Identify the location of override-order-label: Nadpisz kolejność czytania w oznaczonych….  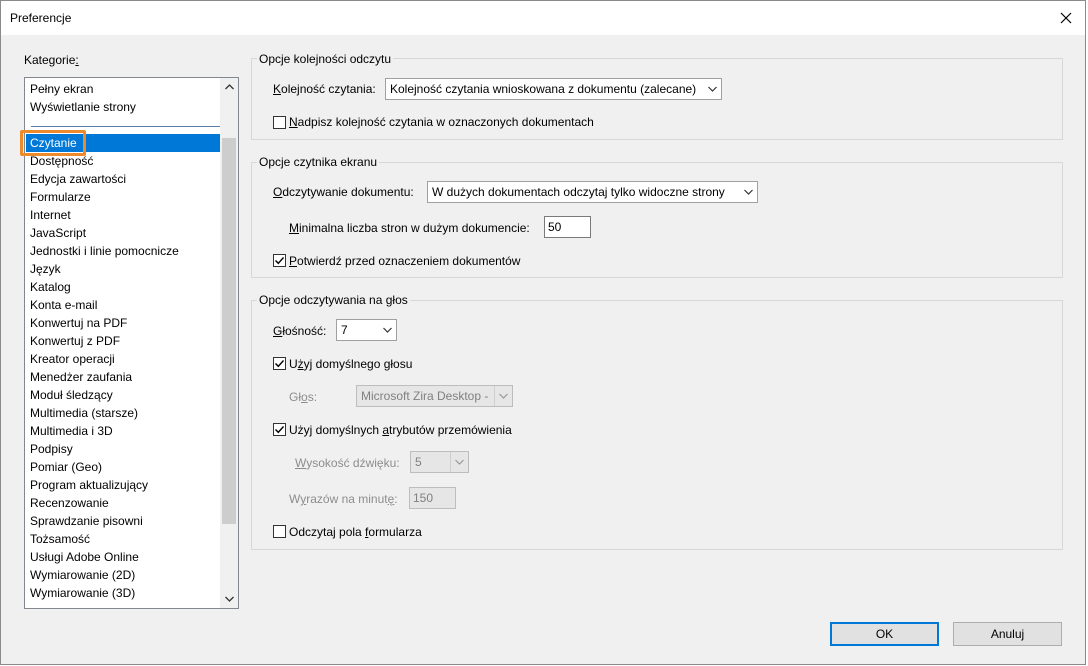
(441, 122).